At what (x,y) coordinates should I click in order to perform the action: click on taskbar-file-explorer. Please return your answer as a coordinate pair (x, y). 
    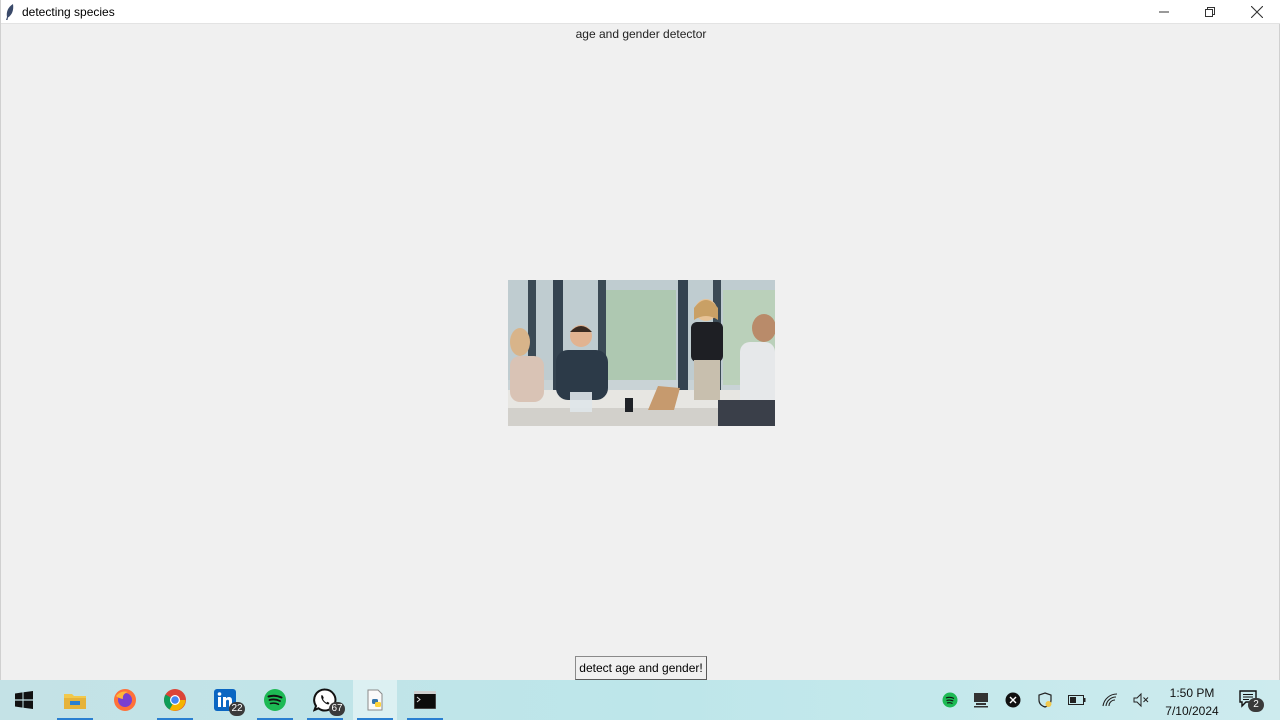
    Looking at the image, I should click on (75, 700).